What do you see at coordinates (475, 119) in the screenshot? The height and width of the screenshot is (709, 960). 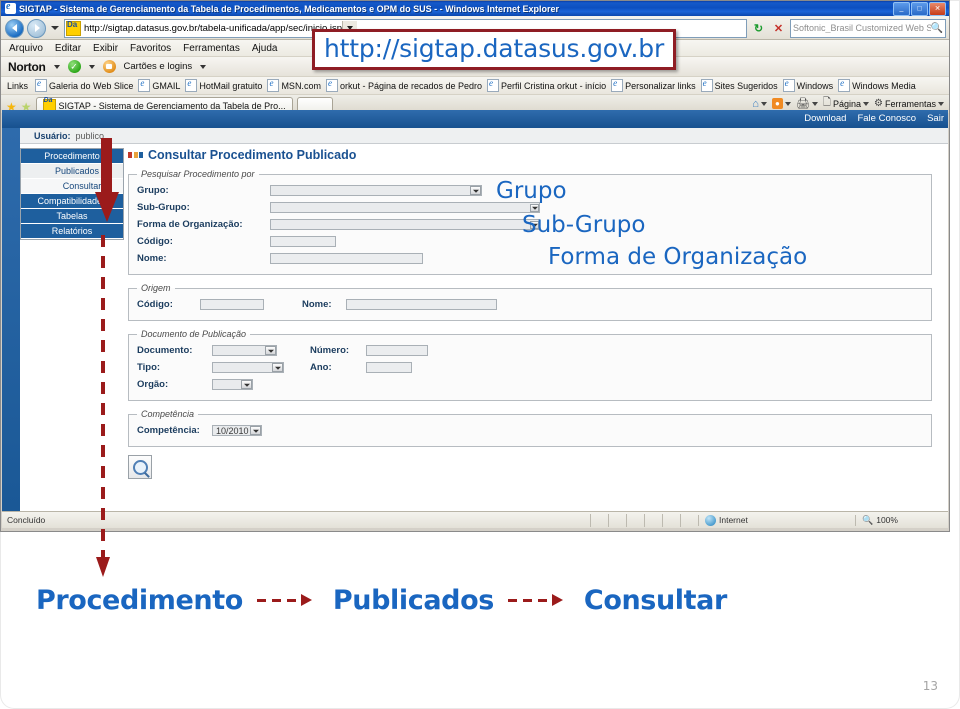 I see `page-topbar: Download Fale Conosco Sair` at bounding box center [475, 119].